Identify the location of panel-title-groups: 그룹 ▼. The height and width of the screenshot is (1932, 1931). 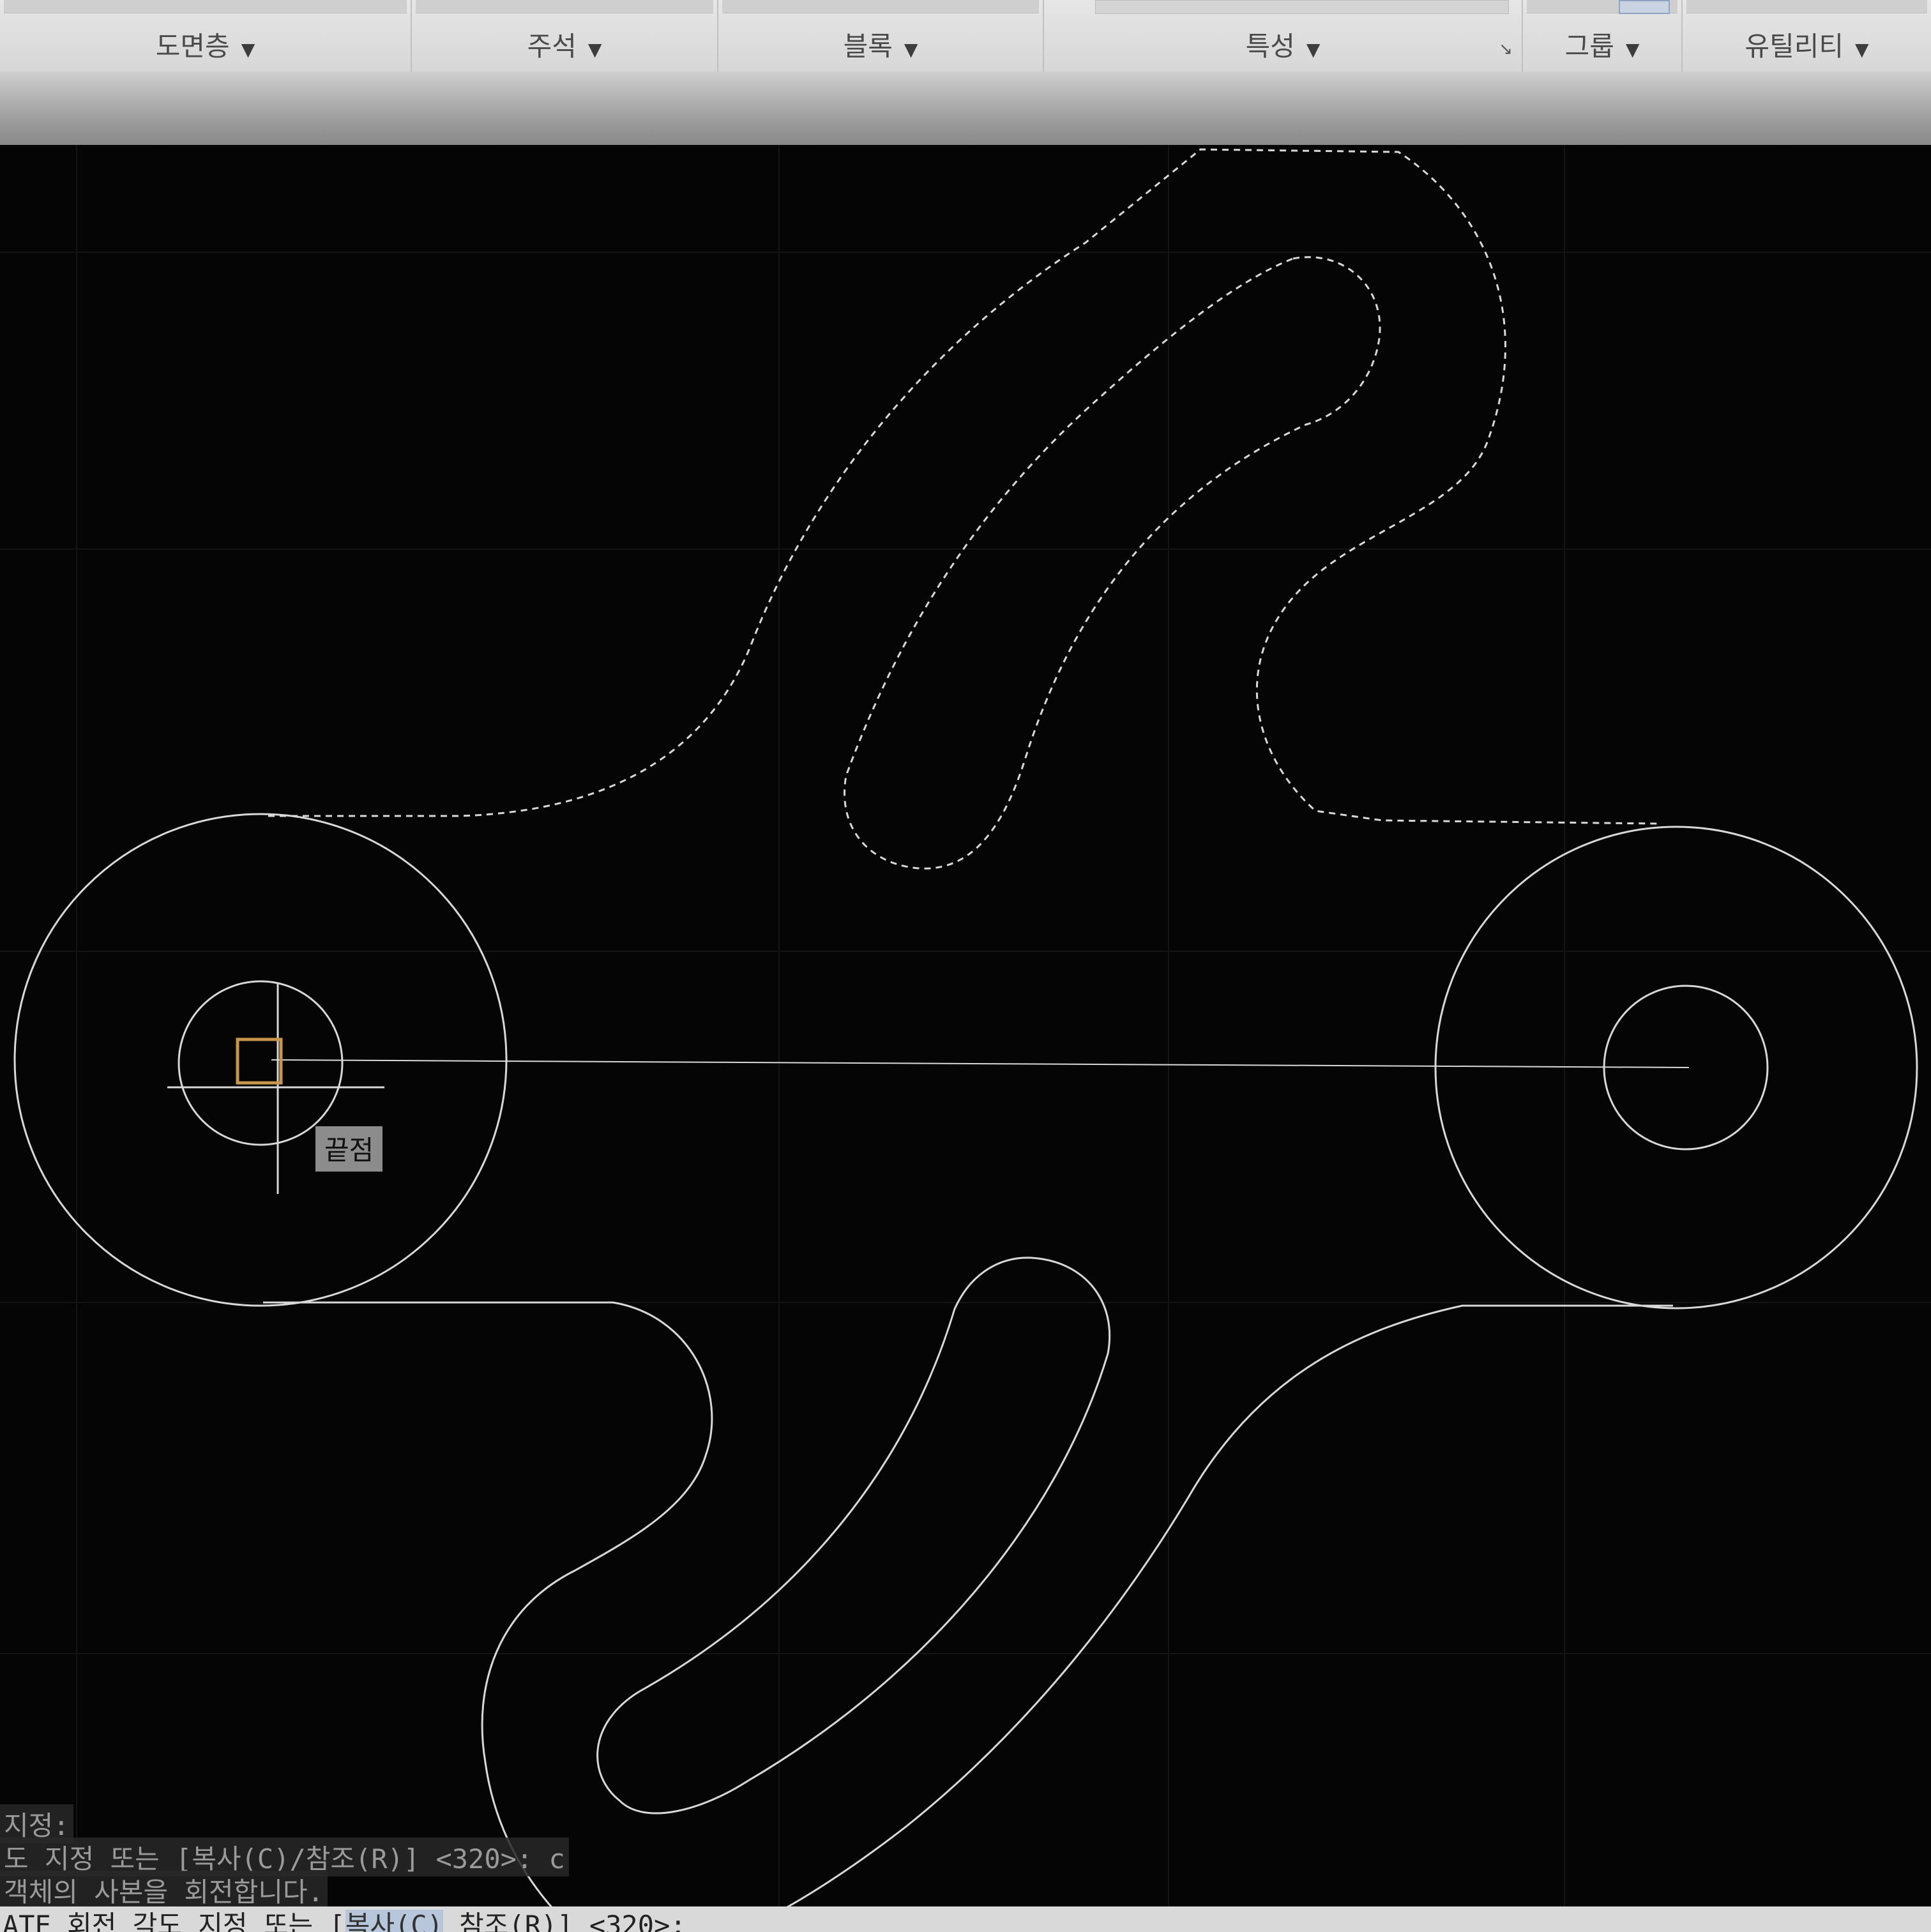
(1602, 44).